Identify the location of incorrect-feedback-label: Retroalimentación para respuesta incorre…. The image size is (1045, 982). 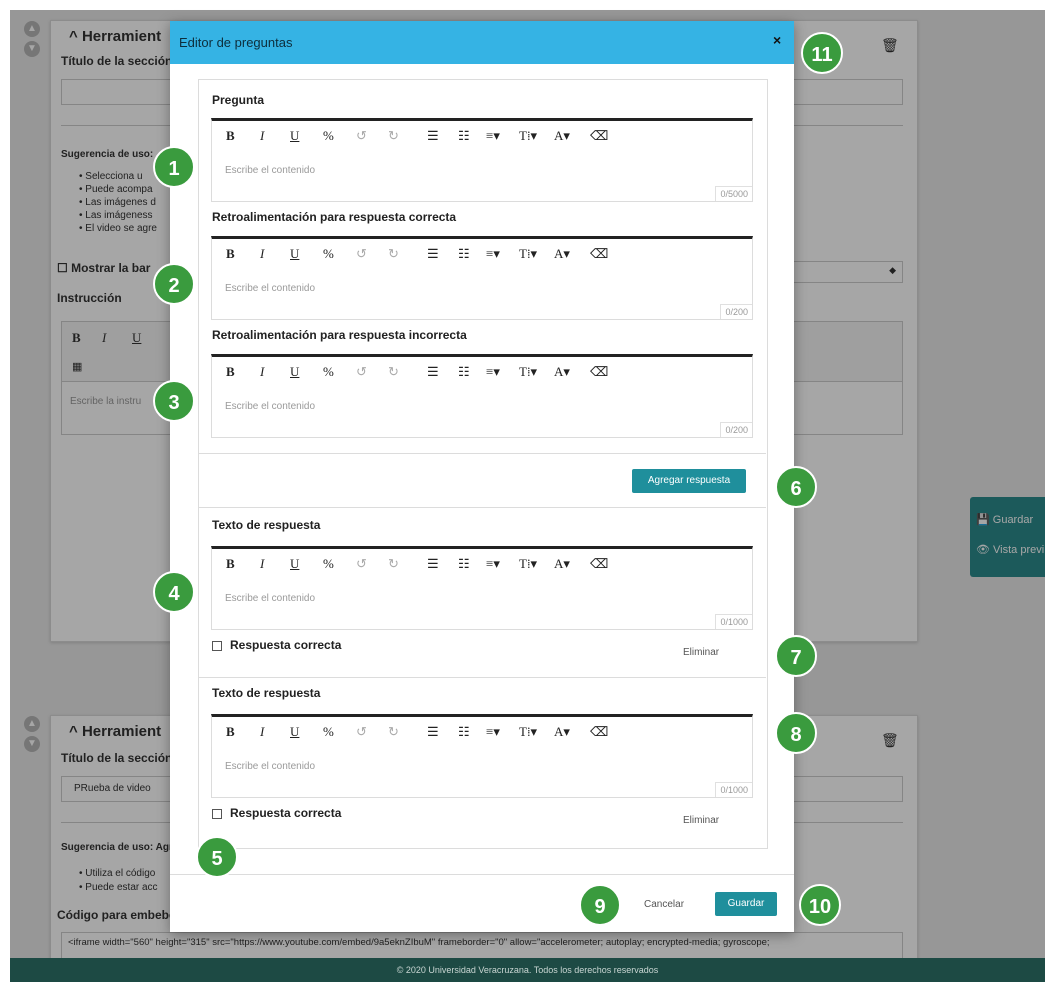
(339, 335).